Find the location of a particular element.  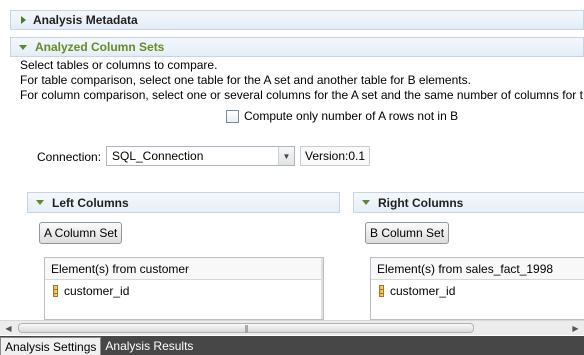

right-columns-header: Right Columns is located at coordinates (468, 202).